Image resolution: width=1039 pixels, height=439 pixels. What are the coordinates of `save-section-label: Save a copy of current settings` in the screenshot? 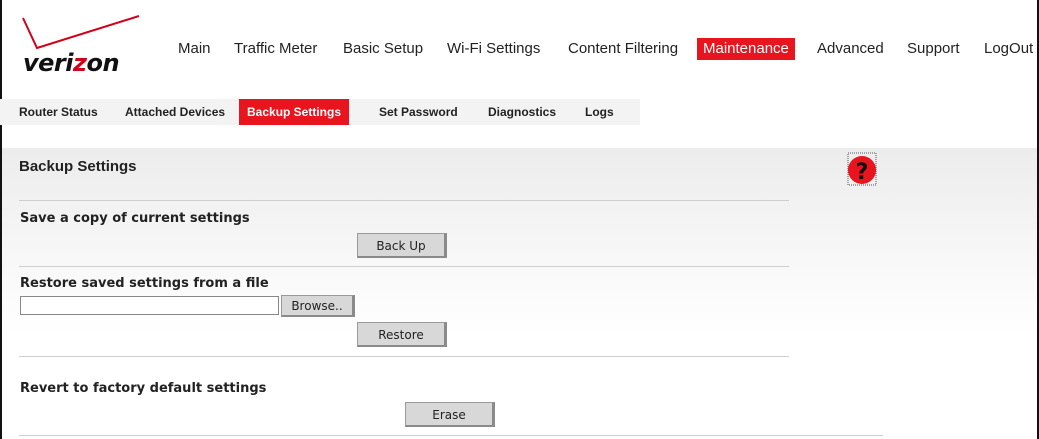 It's located at (135, 218).